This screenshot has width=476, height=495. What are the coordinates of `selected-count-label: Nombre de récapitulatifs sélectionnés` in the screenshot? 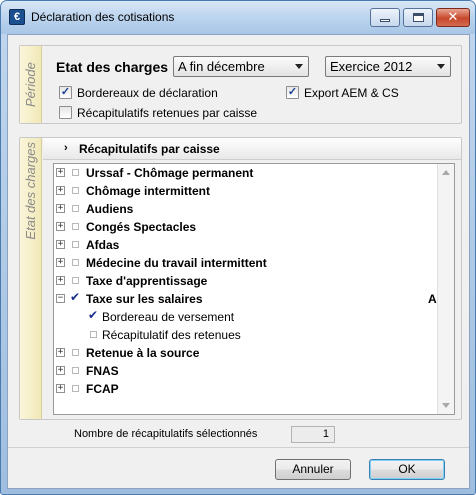 It's located at (166, 434).